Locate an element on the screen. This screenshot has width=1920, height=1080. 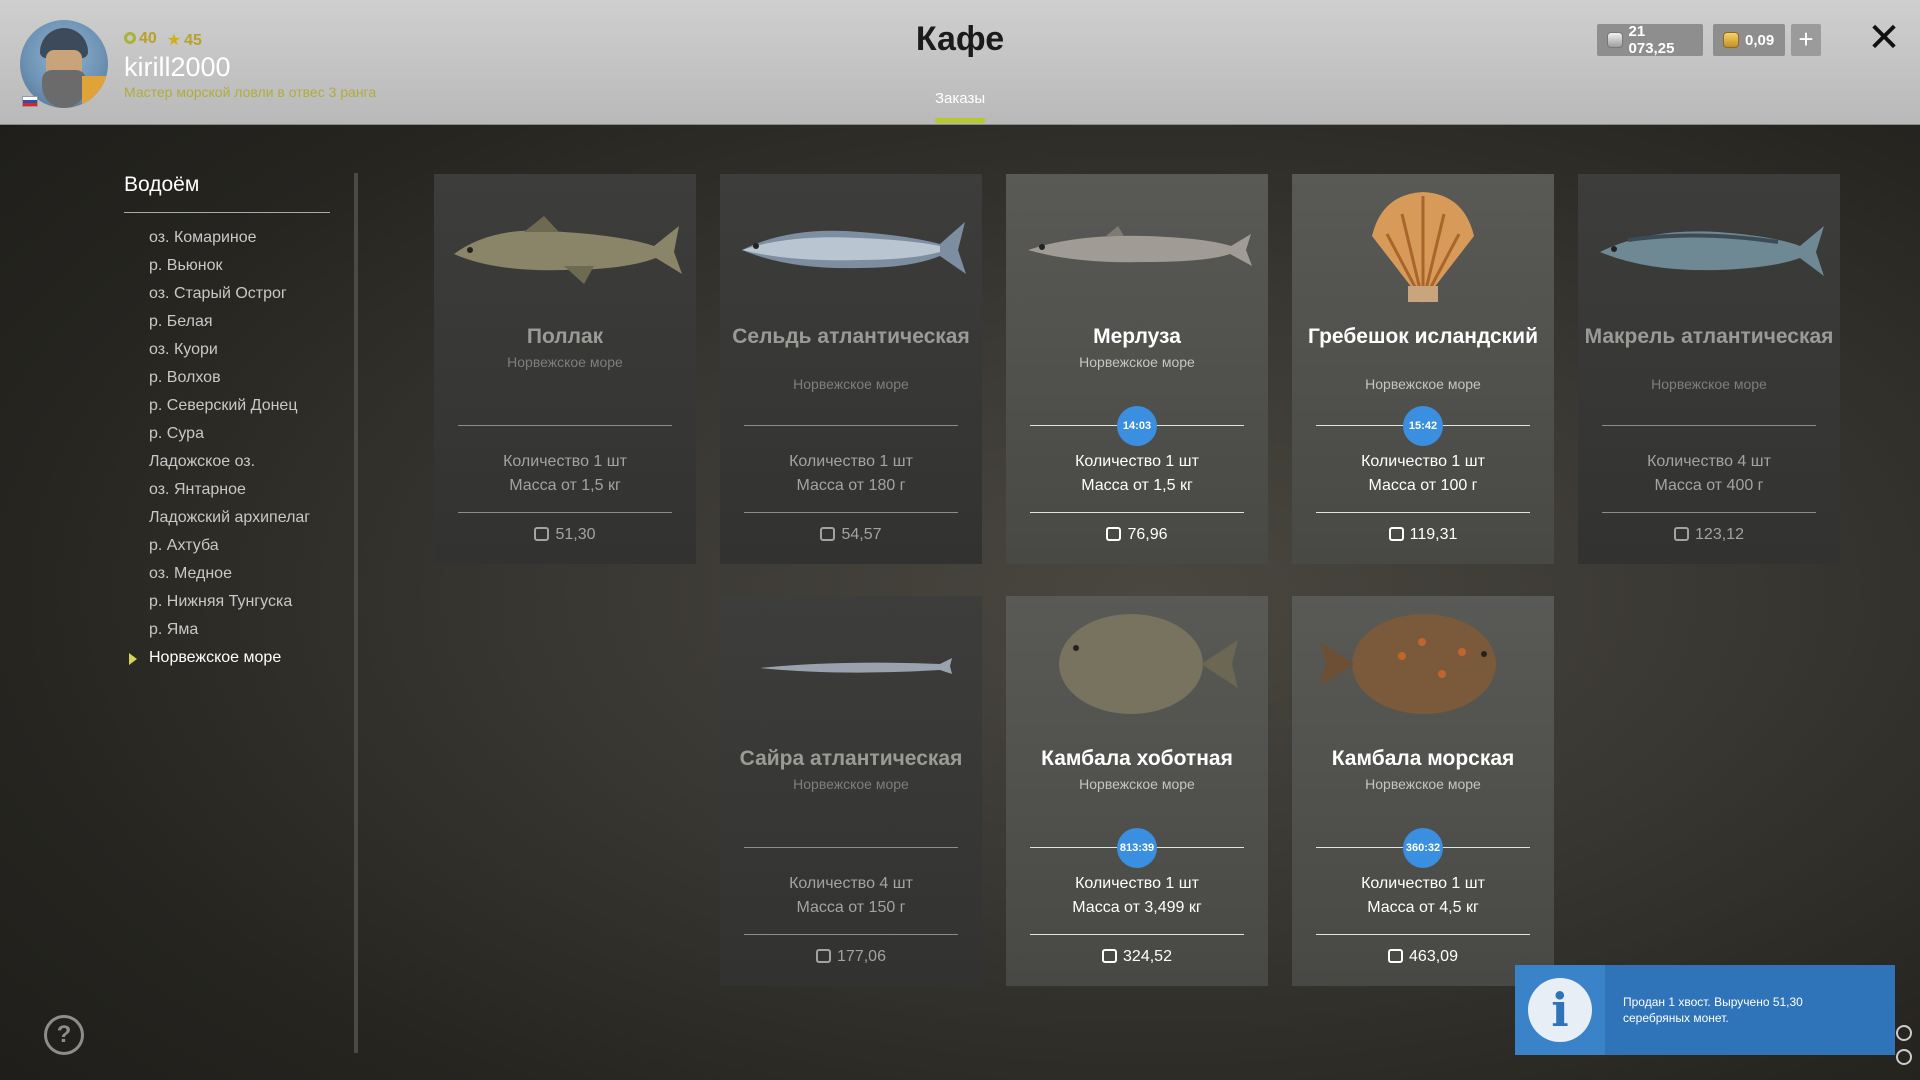
sidebar-item: р. Вьюнок is located at coordinates (234, 266).